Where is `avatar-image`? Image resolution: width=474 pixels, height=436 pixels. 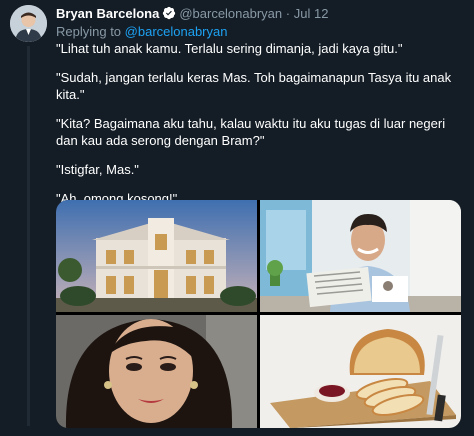
avatar-image is located at coordinates (28, 23).